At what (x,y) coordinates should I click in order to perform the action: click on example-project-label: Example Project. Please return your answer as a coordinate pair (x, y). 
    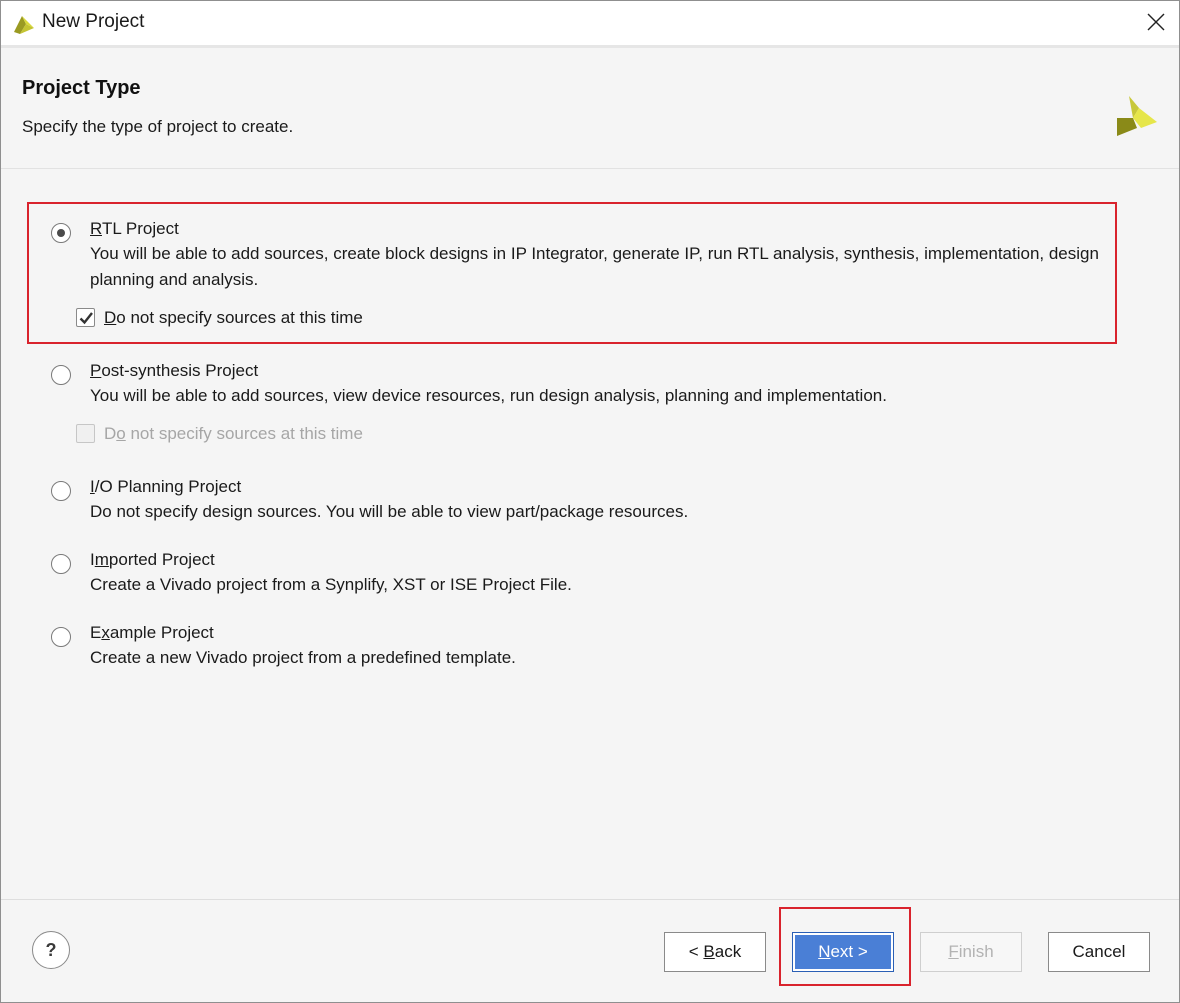
    Looking at the image, I should click on (152, 633).